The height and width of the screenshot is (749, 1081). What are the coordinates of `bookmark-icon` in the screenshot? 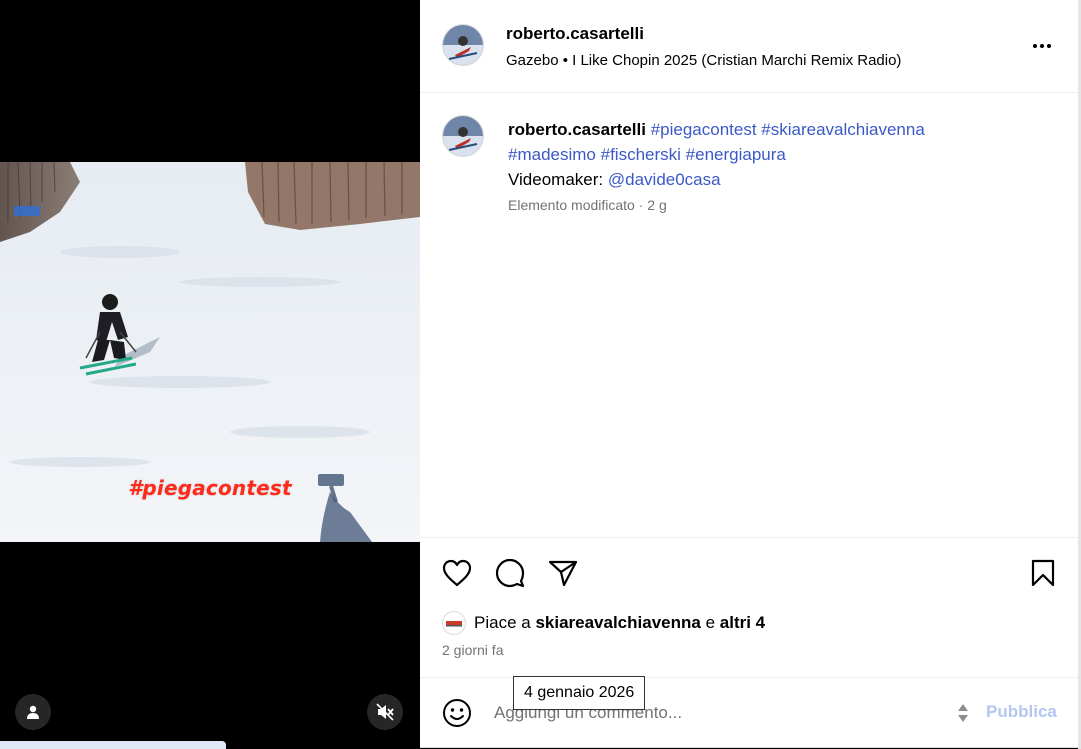 It's located at (1043, 573).